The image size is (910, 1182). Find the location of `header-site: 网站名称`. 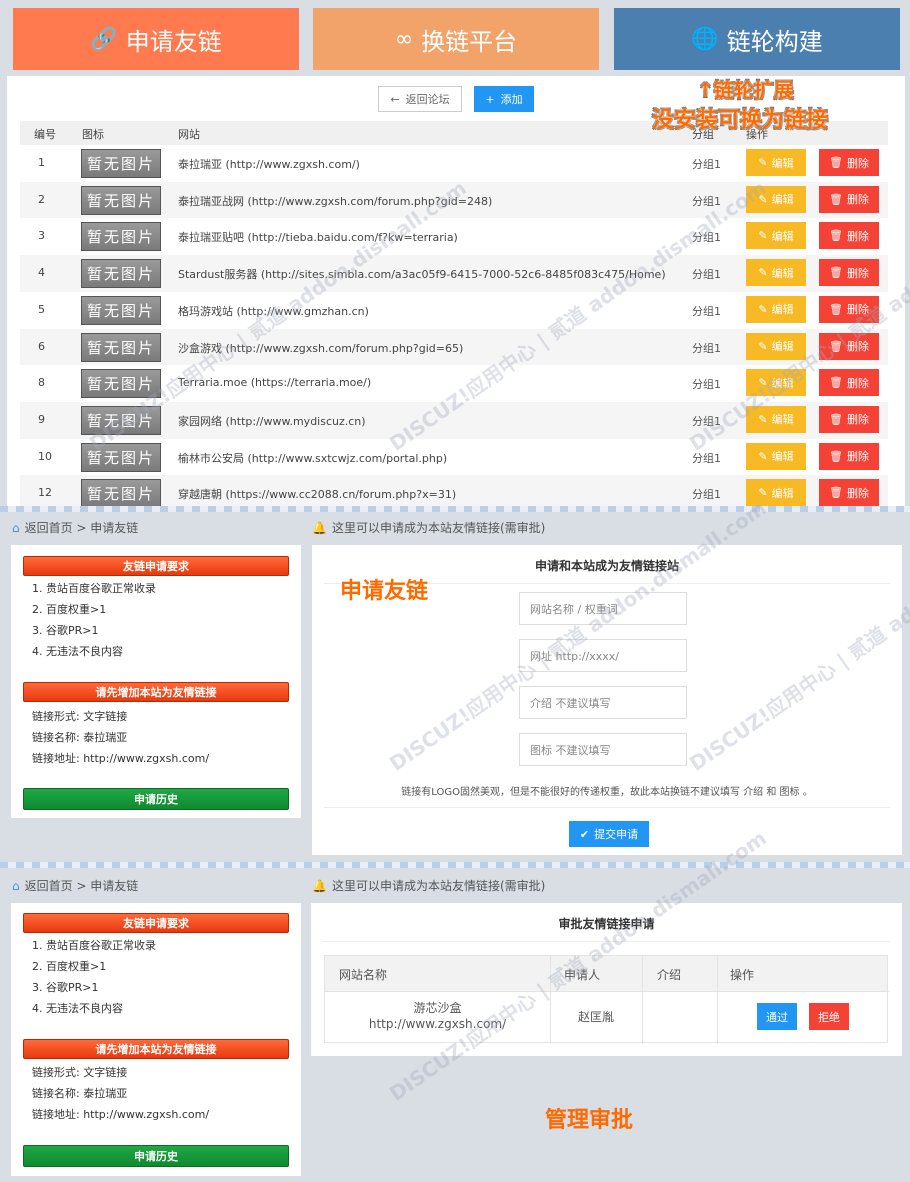

header-site: 网站名称 is located at coordinates (363, 975).